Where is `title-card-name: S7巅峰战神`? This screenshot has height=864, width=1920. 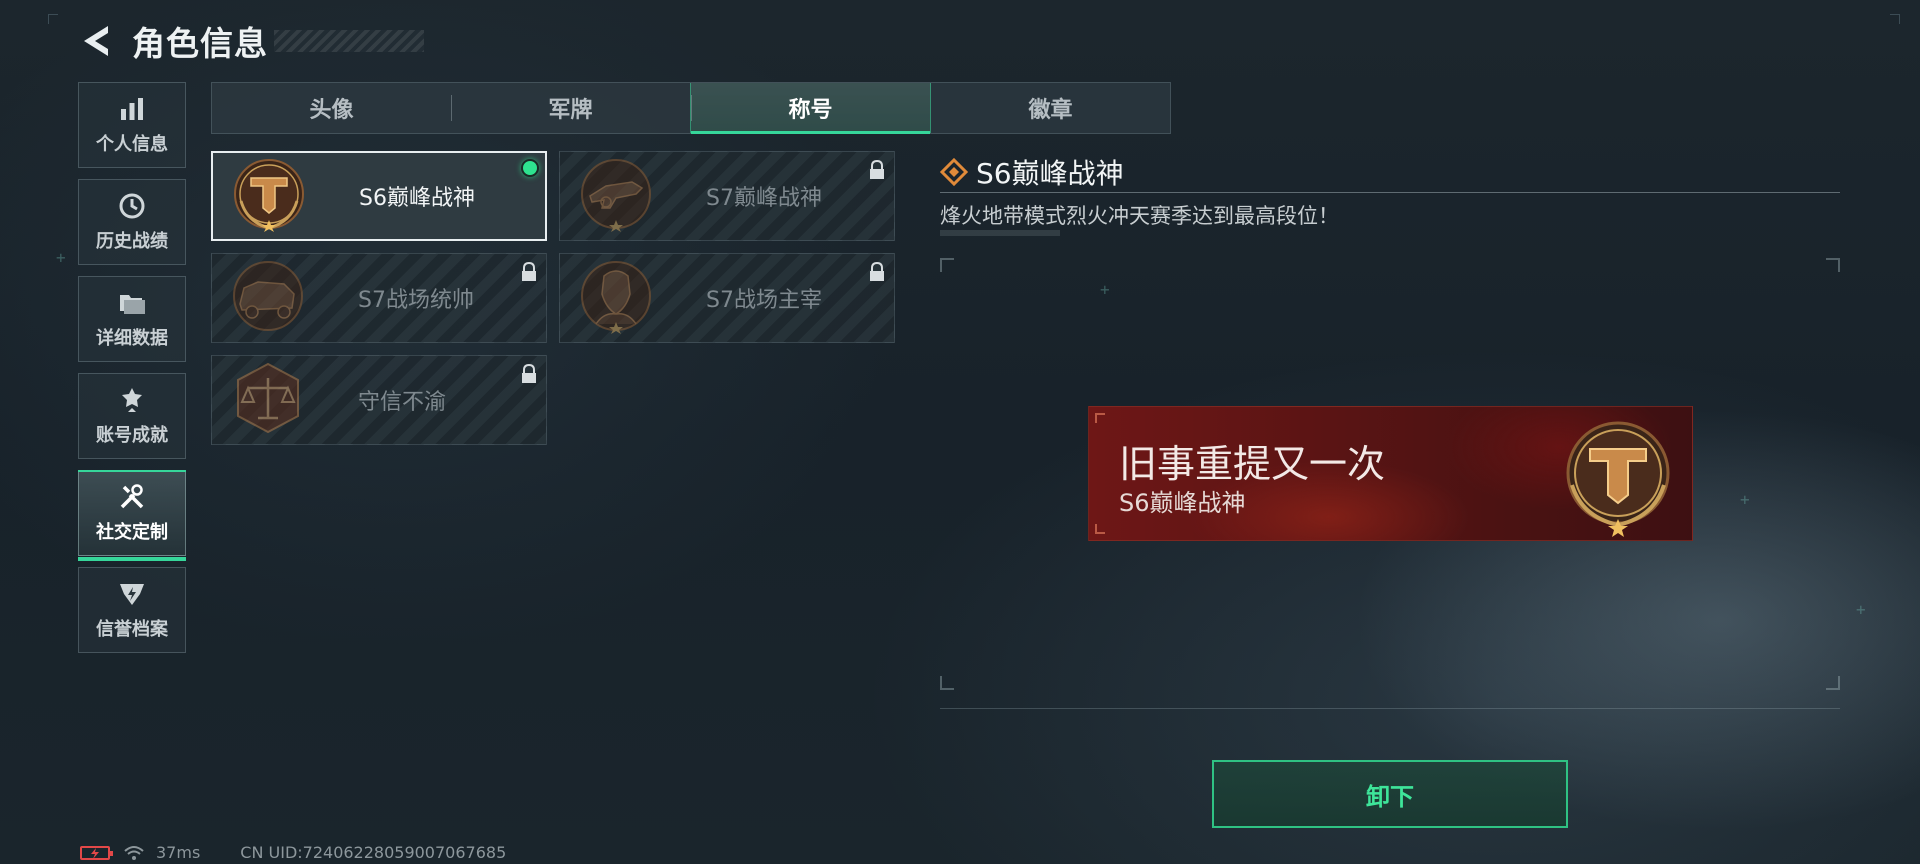 title-card-name: S7巅峰战神 is located at coordinates (764, 198).